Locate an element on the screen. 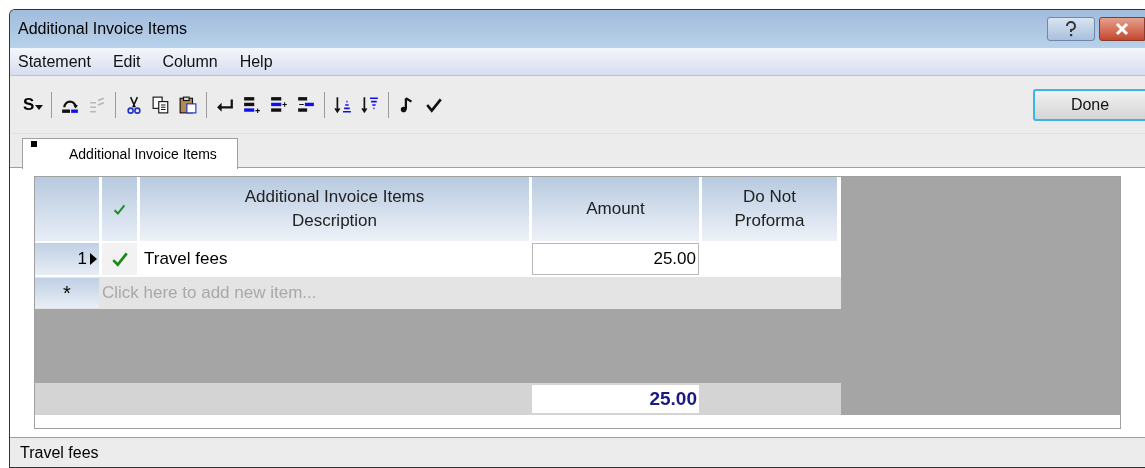 This screenshot has width=1145, height=468. sort-ascending-icon is located at coordinates (343, 104).